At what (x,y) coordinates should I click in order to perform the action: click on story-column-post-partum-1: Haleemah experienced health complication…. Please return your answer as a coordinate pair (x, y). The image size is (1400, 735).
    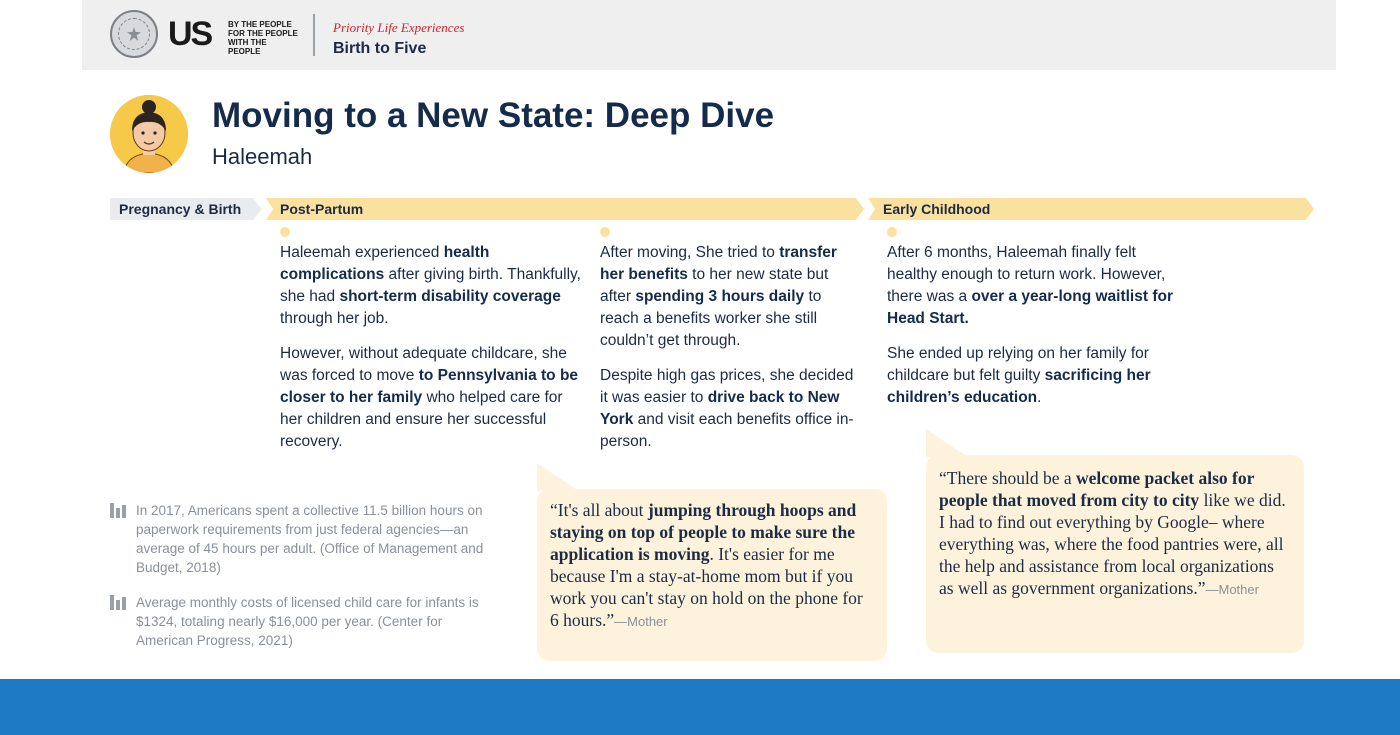
    Looking at the image, I should click on (432, 354).